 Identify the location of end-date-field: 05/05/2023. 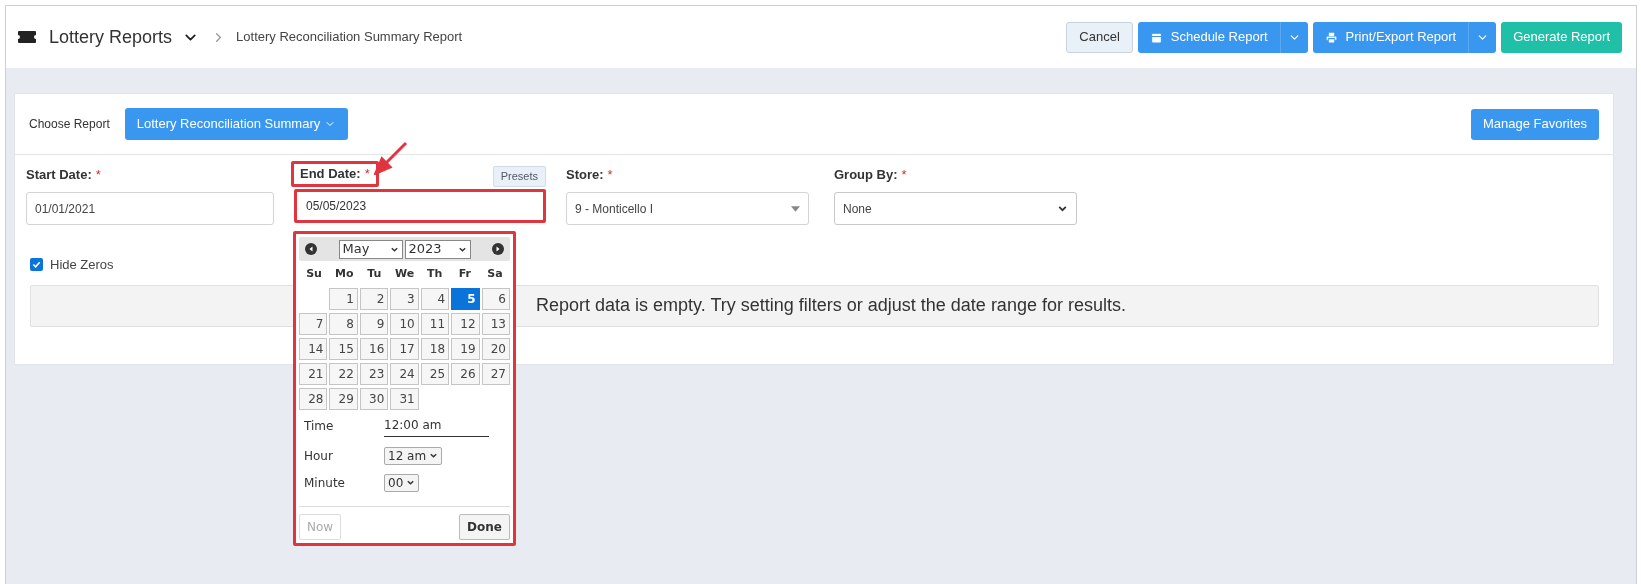
(420, 206).